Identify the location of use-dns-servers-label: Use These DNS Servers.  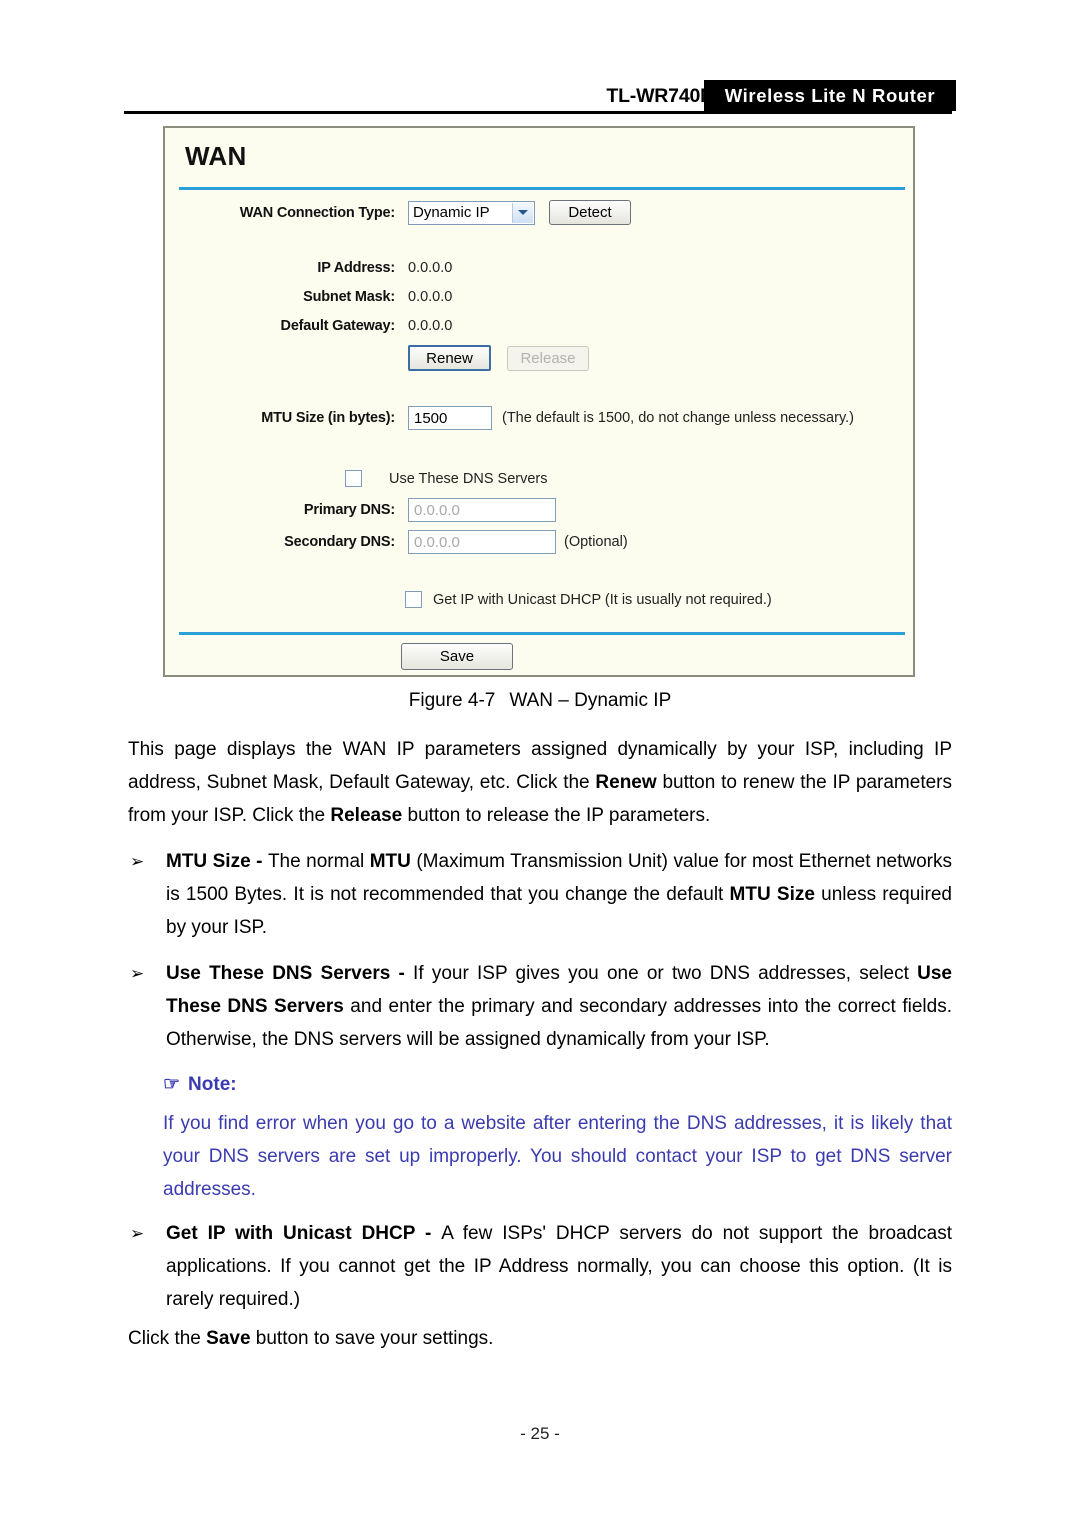
(468, 478).